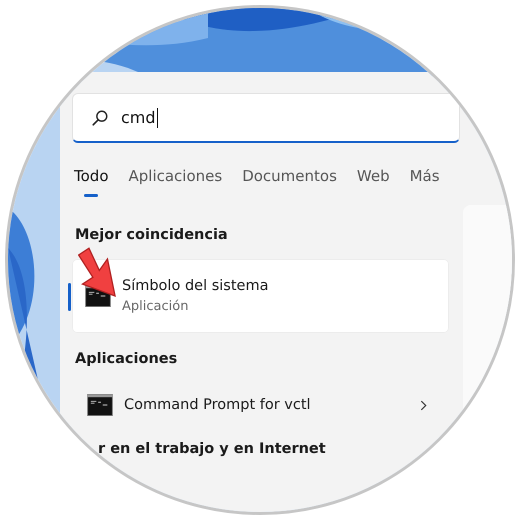  Describe the element at coordinates (151, 236) in the screenshot. I see `section-heading: Mejor coincidencia` at that location.